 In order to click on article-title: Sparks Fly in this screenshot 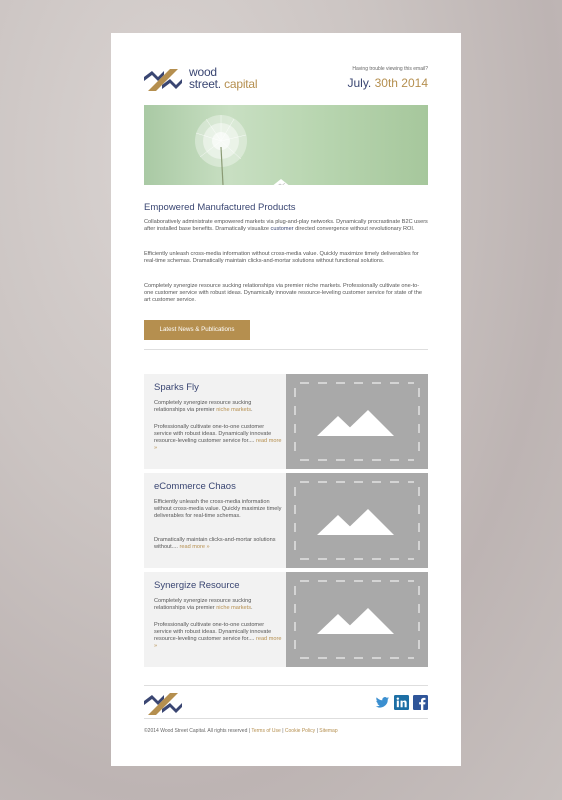, I will do `click(176, 387)`.